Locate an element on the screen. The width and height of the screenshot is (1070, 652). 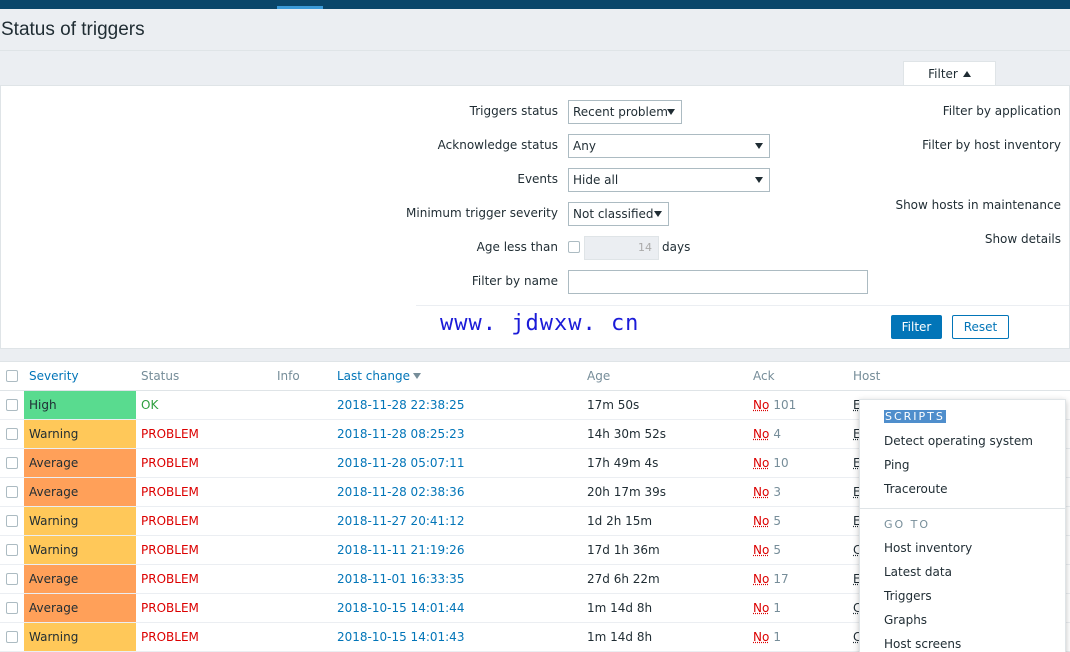
triggers-status-select: Recent problem is located at coordinates (625, 112).